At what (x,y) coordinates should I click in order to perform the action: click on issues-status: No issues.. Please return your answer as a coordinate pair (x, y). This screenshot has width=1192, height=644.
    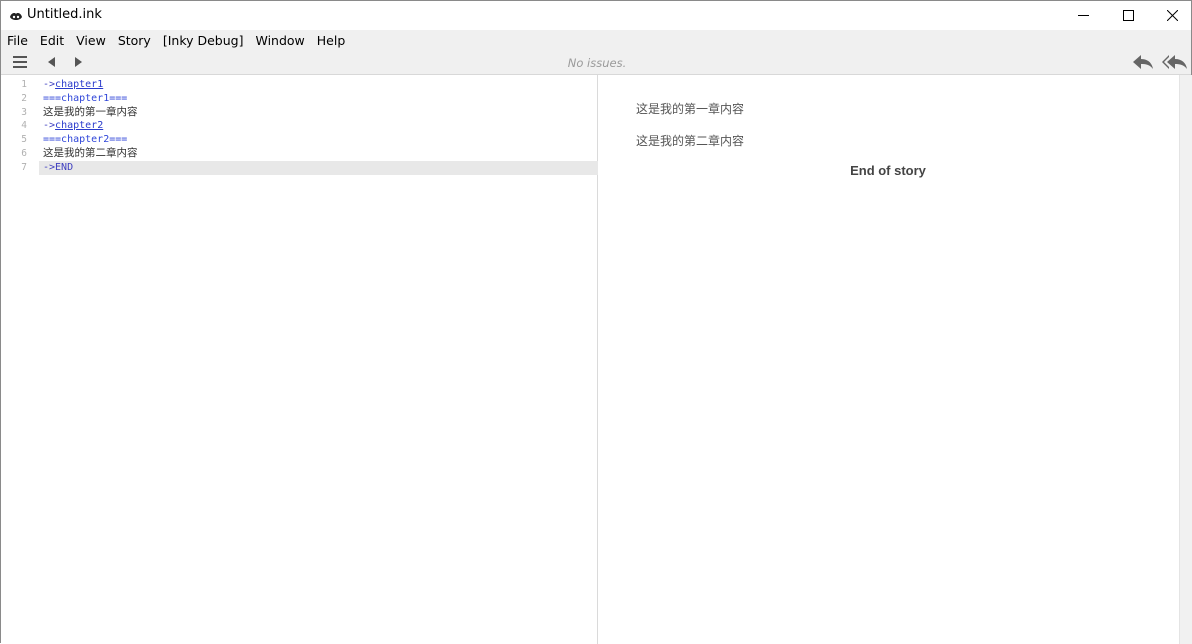
    Looking at the image, I should click on (597, 63).